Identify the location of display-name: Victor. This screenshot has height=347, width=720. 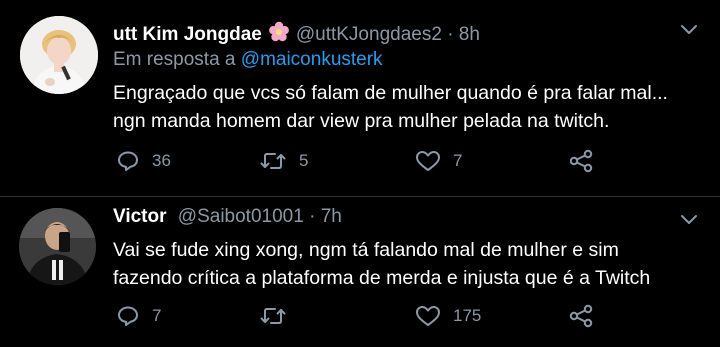
(140, 216).